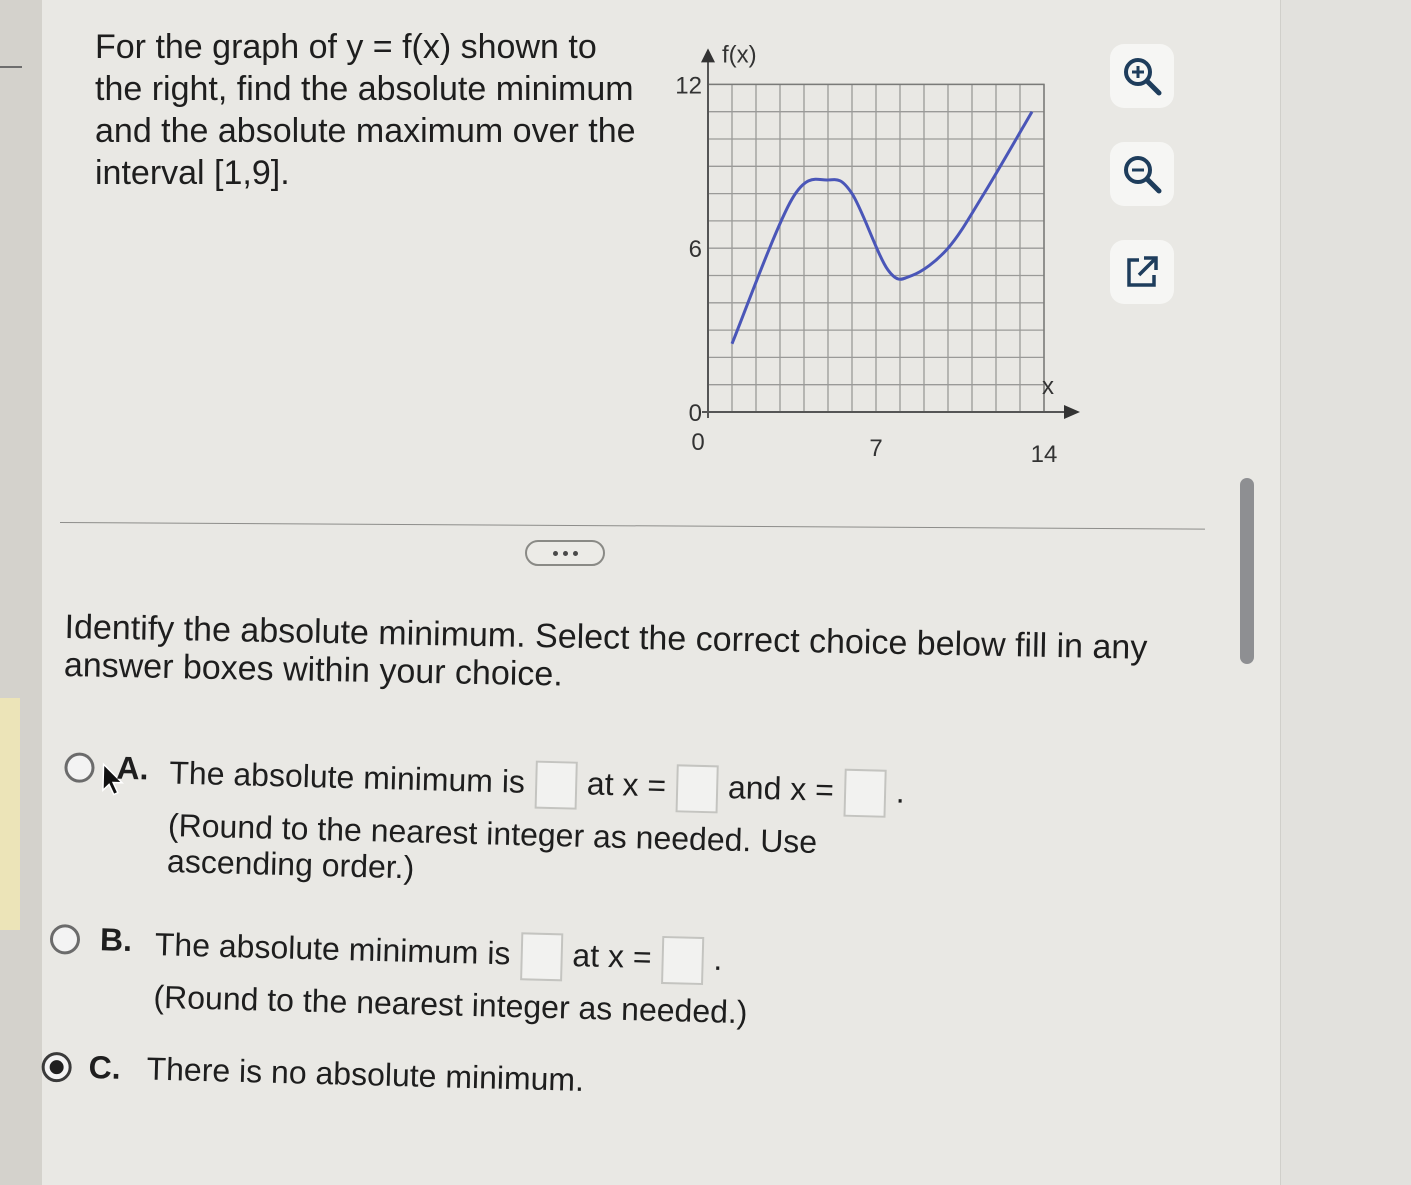  What do you see at coordinates (875, 448) in the screenshot?
I see `x-tick-label: 7` at bounding box center [875, 448].